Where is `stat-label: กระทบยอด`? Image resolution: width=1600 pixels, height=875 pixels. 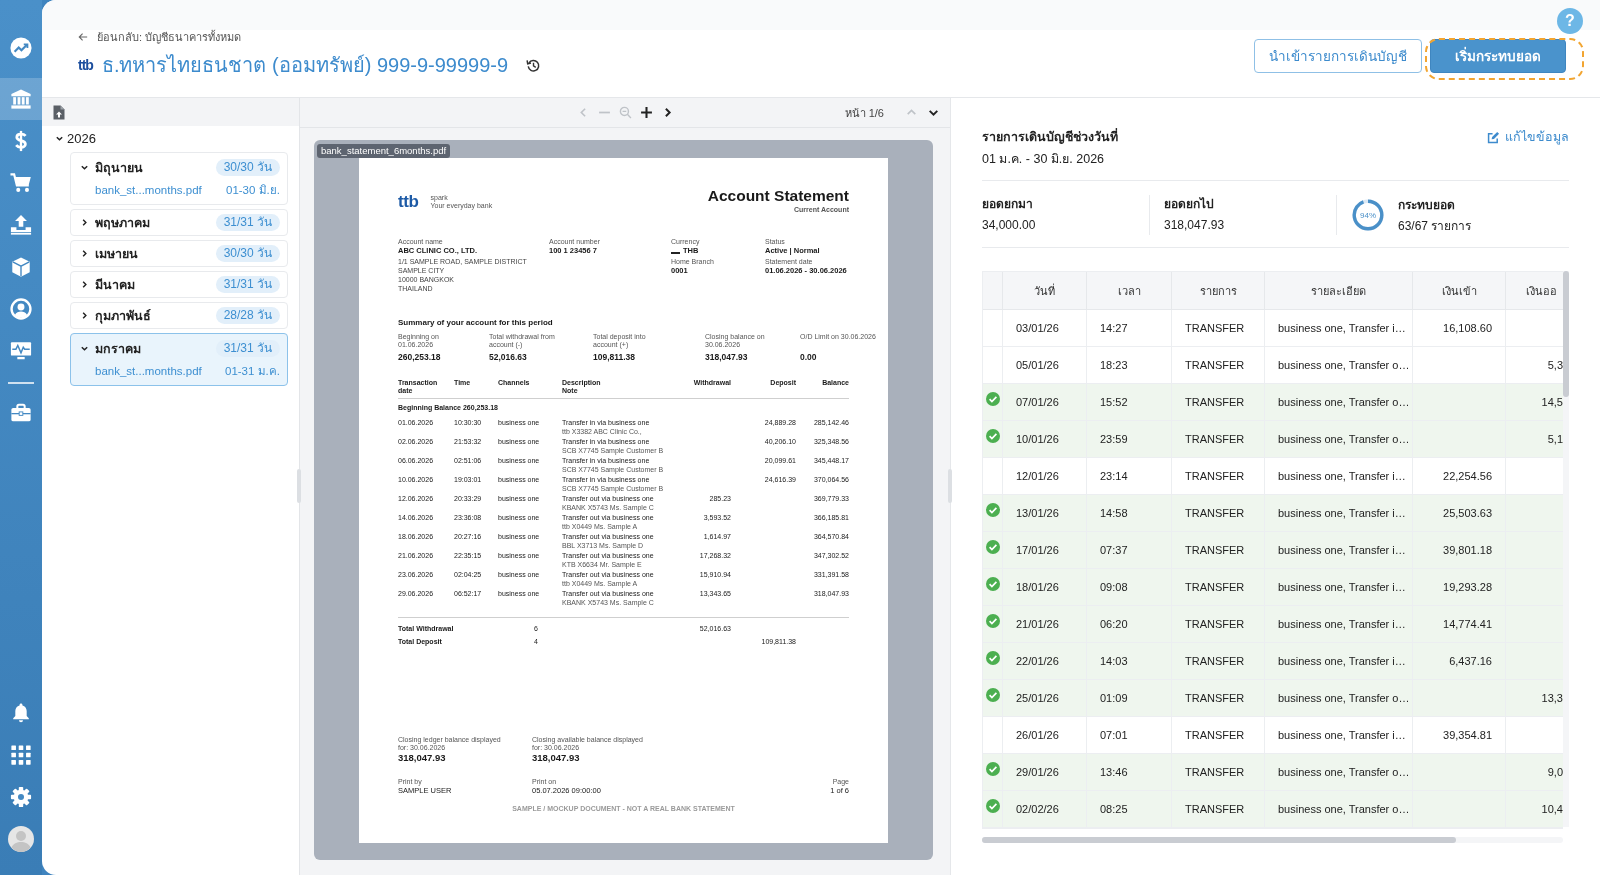 stat-label: กระทบยอด is located at coordinates (1426, 205).